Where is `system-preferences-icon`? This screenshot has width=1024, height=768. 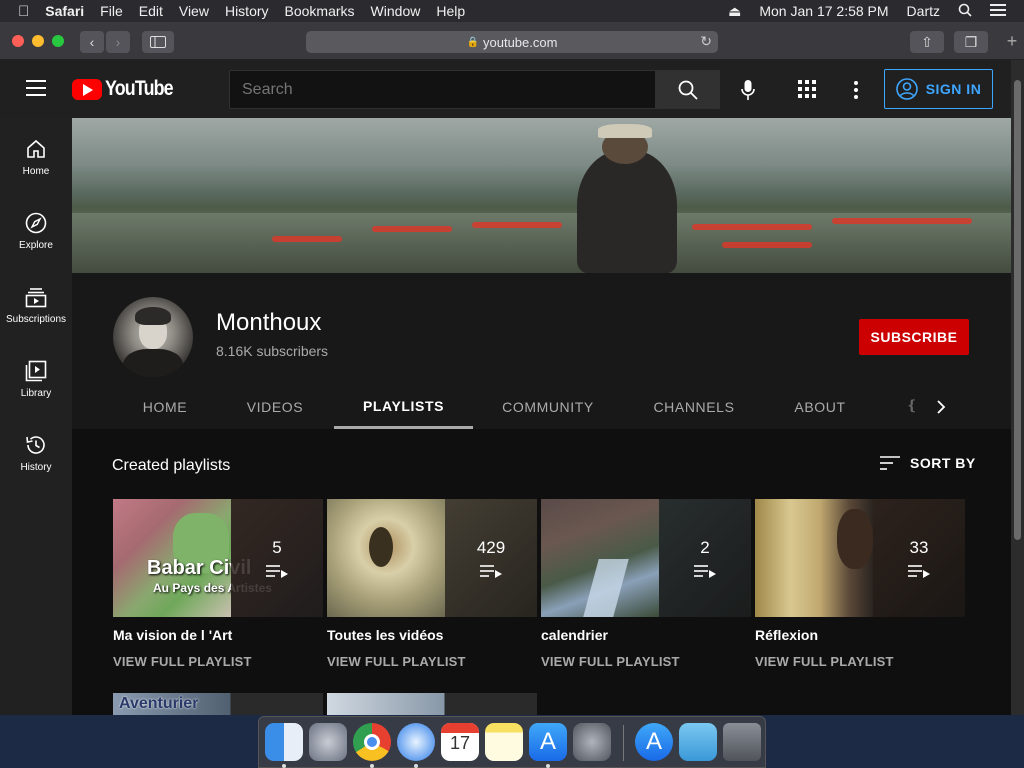 system-preferences-icon is located at coordinates (592, 742).